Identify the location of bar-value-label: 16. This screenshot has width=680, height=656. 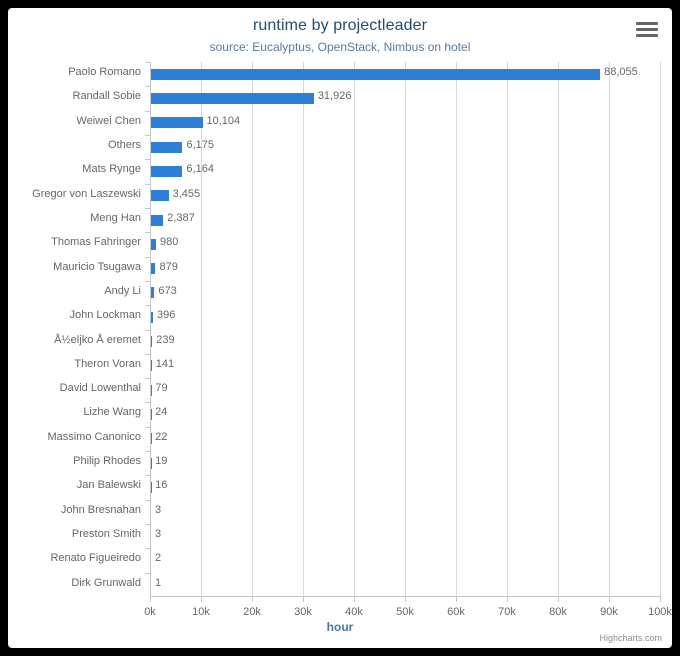
(161, 485).